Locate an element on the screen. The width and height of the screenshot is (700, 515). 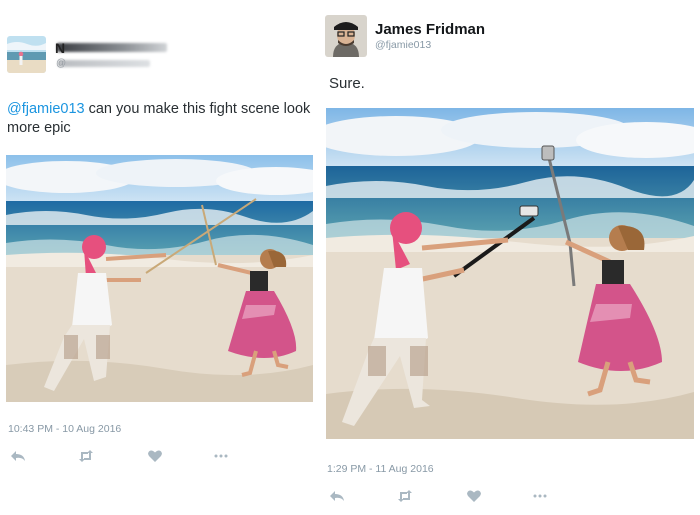
left-avatar is located at coordinates (26, 54).